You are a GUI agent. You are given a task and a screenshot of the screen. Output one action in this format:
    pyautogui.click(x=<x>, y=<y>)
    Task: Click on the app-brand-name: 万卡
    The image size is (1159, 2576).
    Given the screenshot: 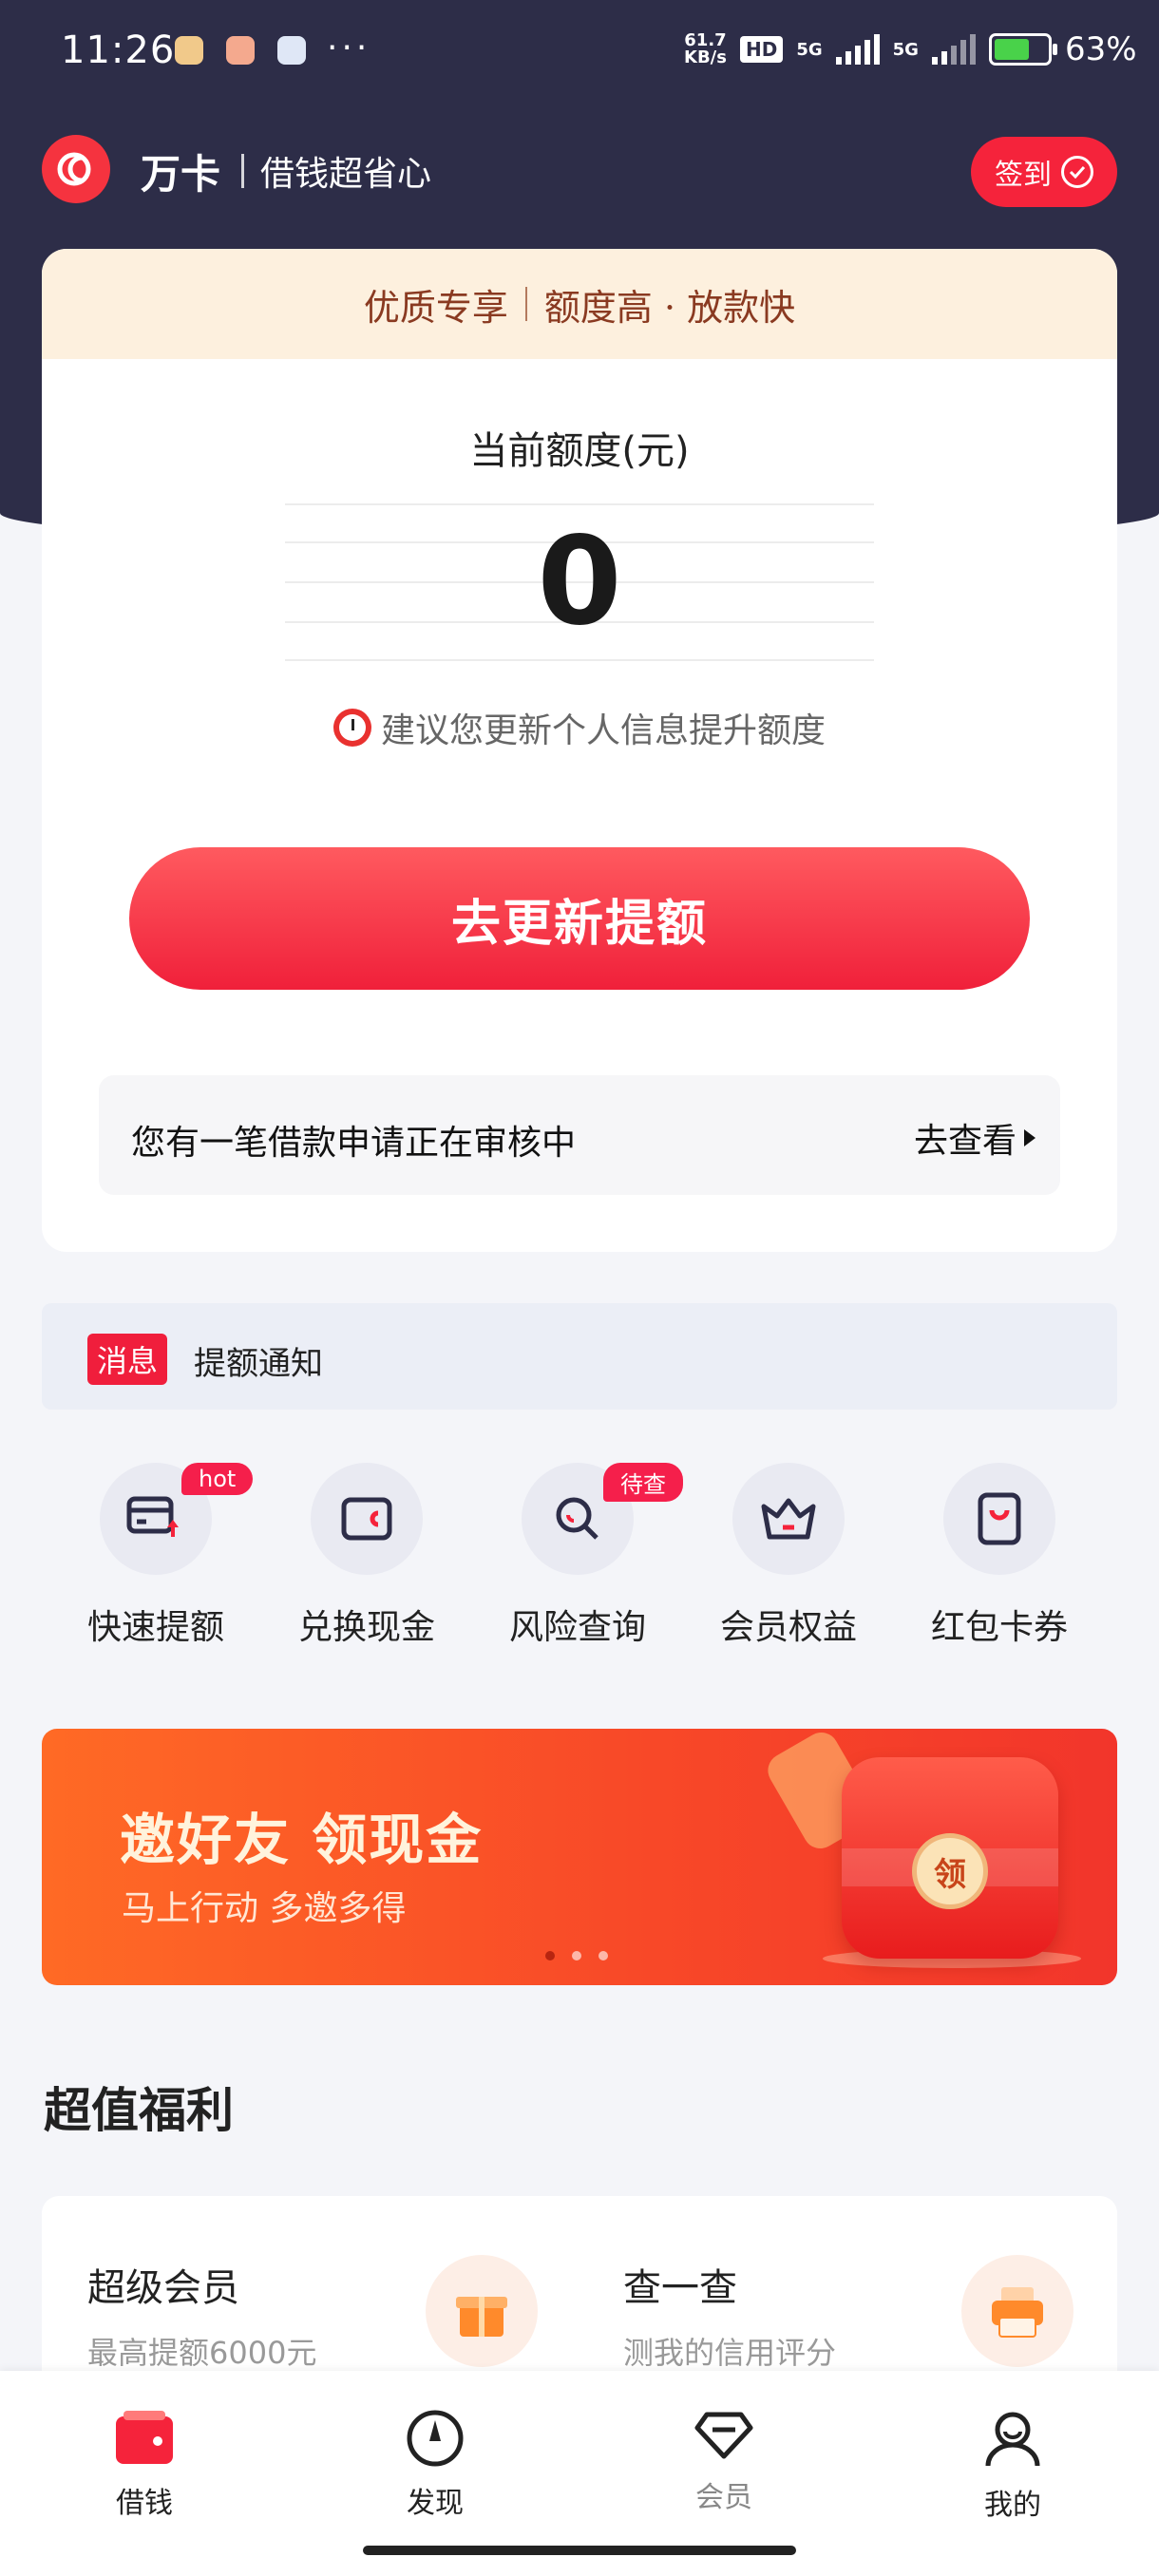 What is the action you would take?
    pyautogui.click(x=181, y=174)
    